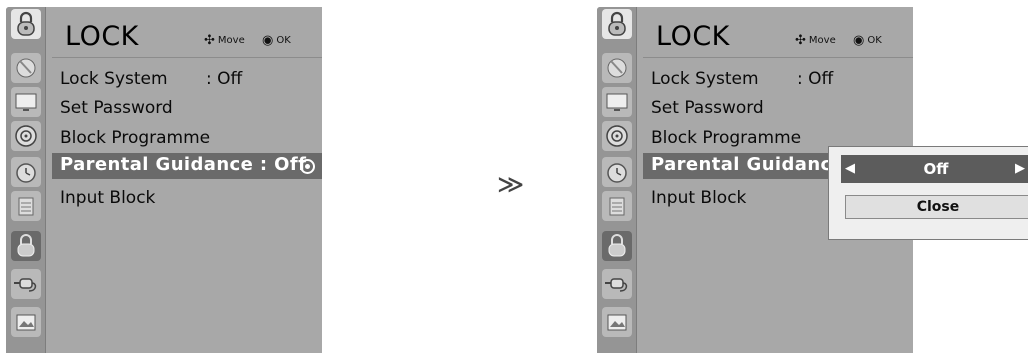  I want to click on ok-select-icon, so click(307, 166).